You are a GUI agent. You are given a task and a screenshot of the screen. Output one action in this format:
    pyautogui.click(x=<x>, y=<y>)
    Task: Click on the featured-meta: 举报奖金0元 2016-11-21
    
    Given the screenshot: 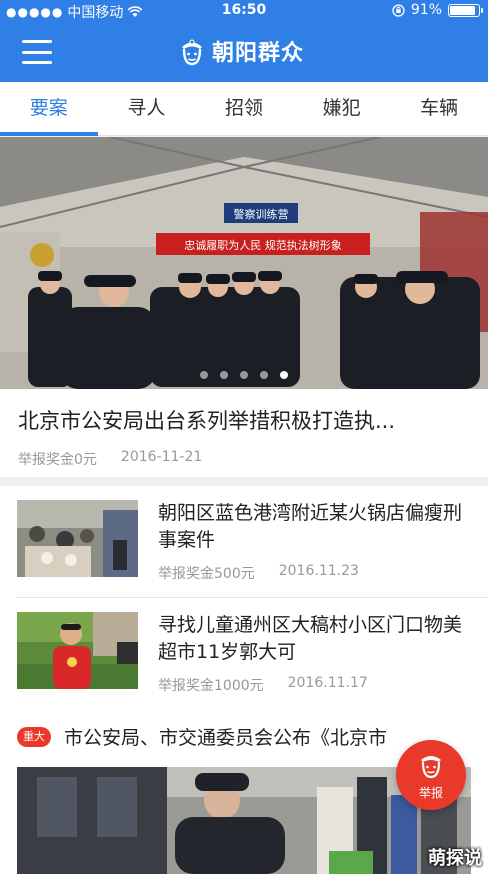 What is the action you would take?
    pyautogui.click(x=244, y=459)
    